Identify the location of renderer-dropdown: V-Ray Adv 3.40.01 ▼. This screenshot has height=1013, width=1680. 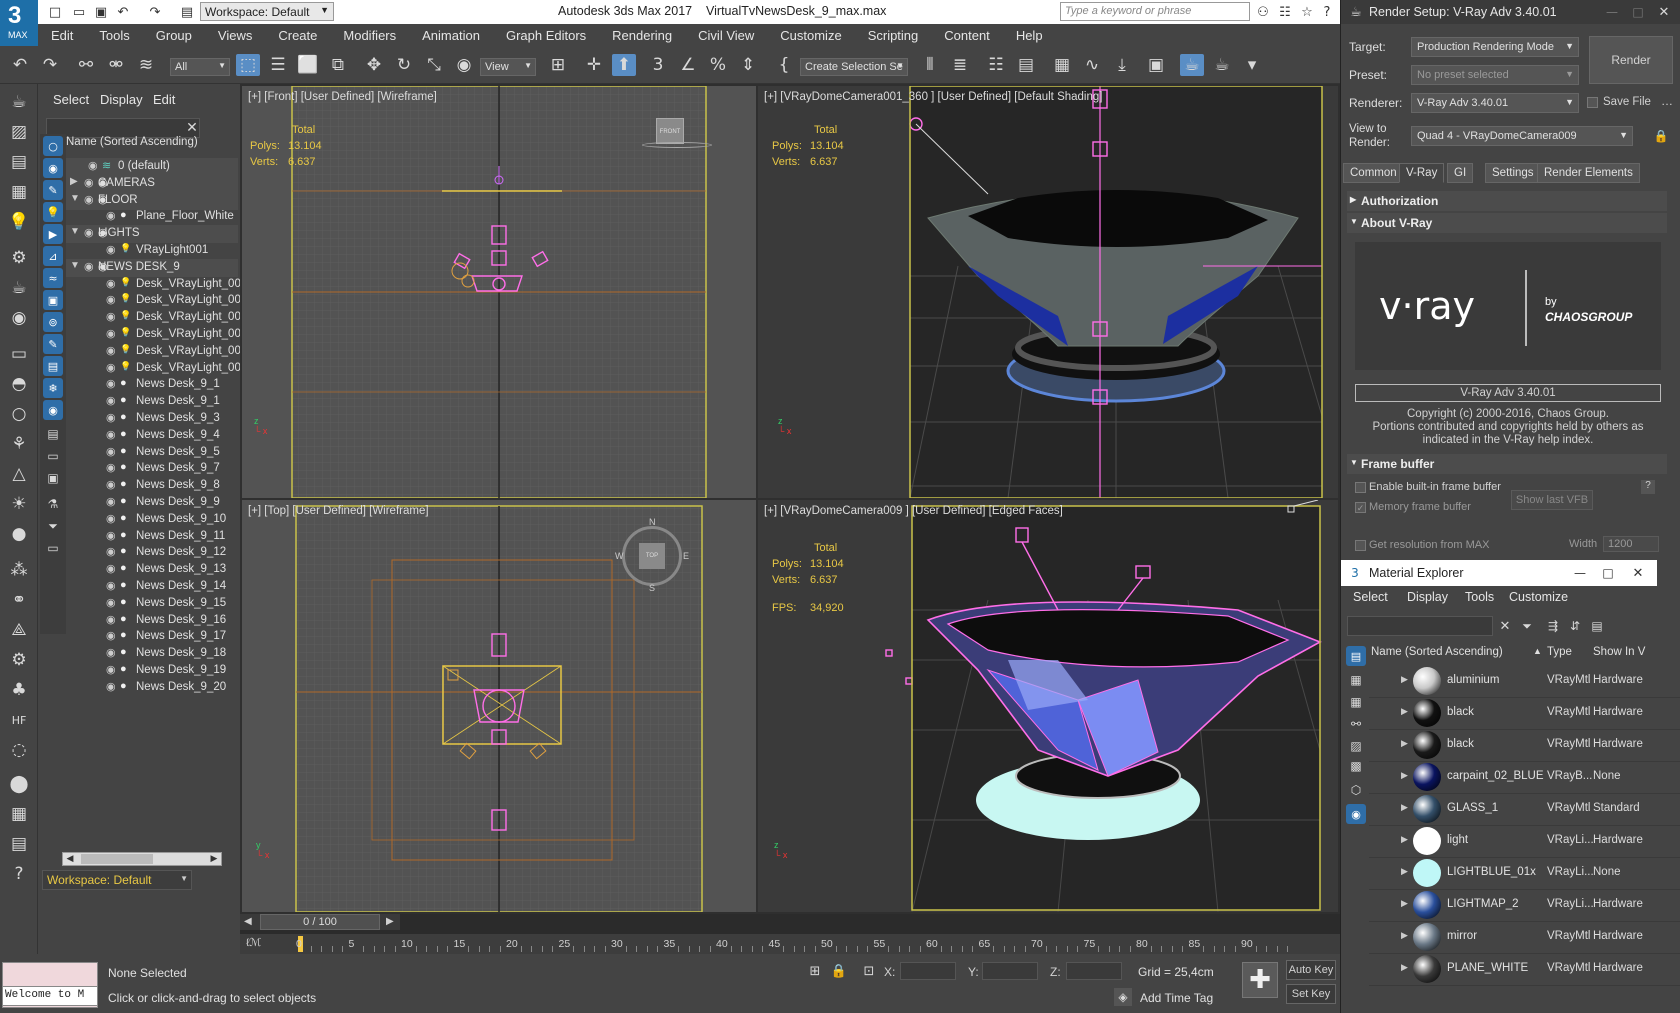
(1495, 103).